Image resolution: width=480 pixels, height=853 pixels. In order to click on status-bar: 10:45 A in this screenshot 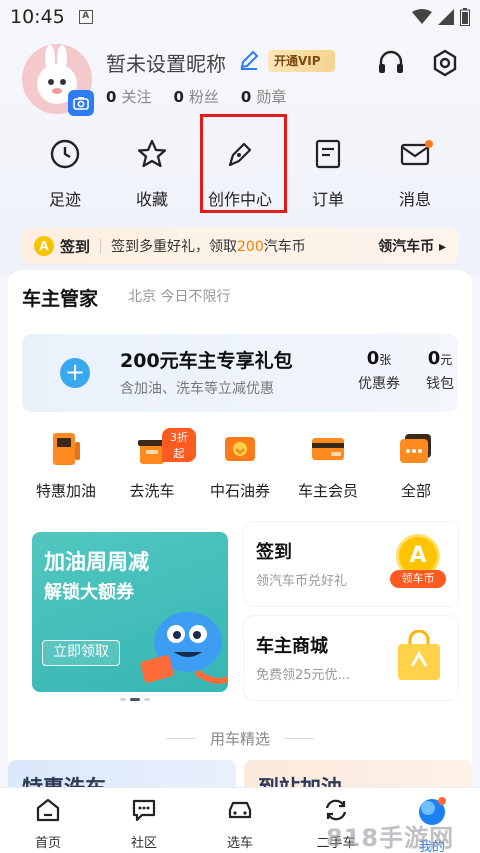, I will do `click(240, 17)`.